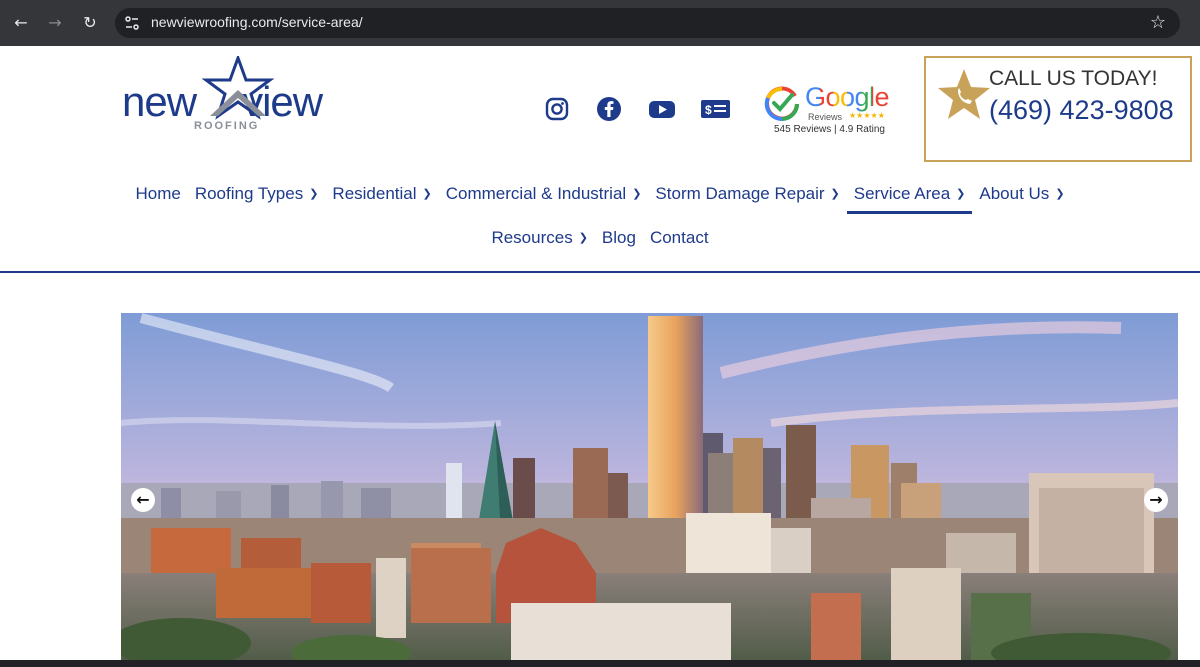 Image resolution: width=1200 pixels, height=667 pixels. What do you see at coordinates (1021, 194) in the screenshot?
I see `menu-item-about-us: About Us ❯` at bounding box center [1021, 194].